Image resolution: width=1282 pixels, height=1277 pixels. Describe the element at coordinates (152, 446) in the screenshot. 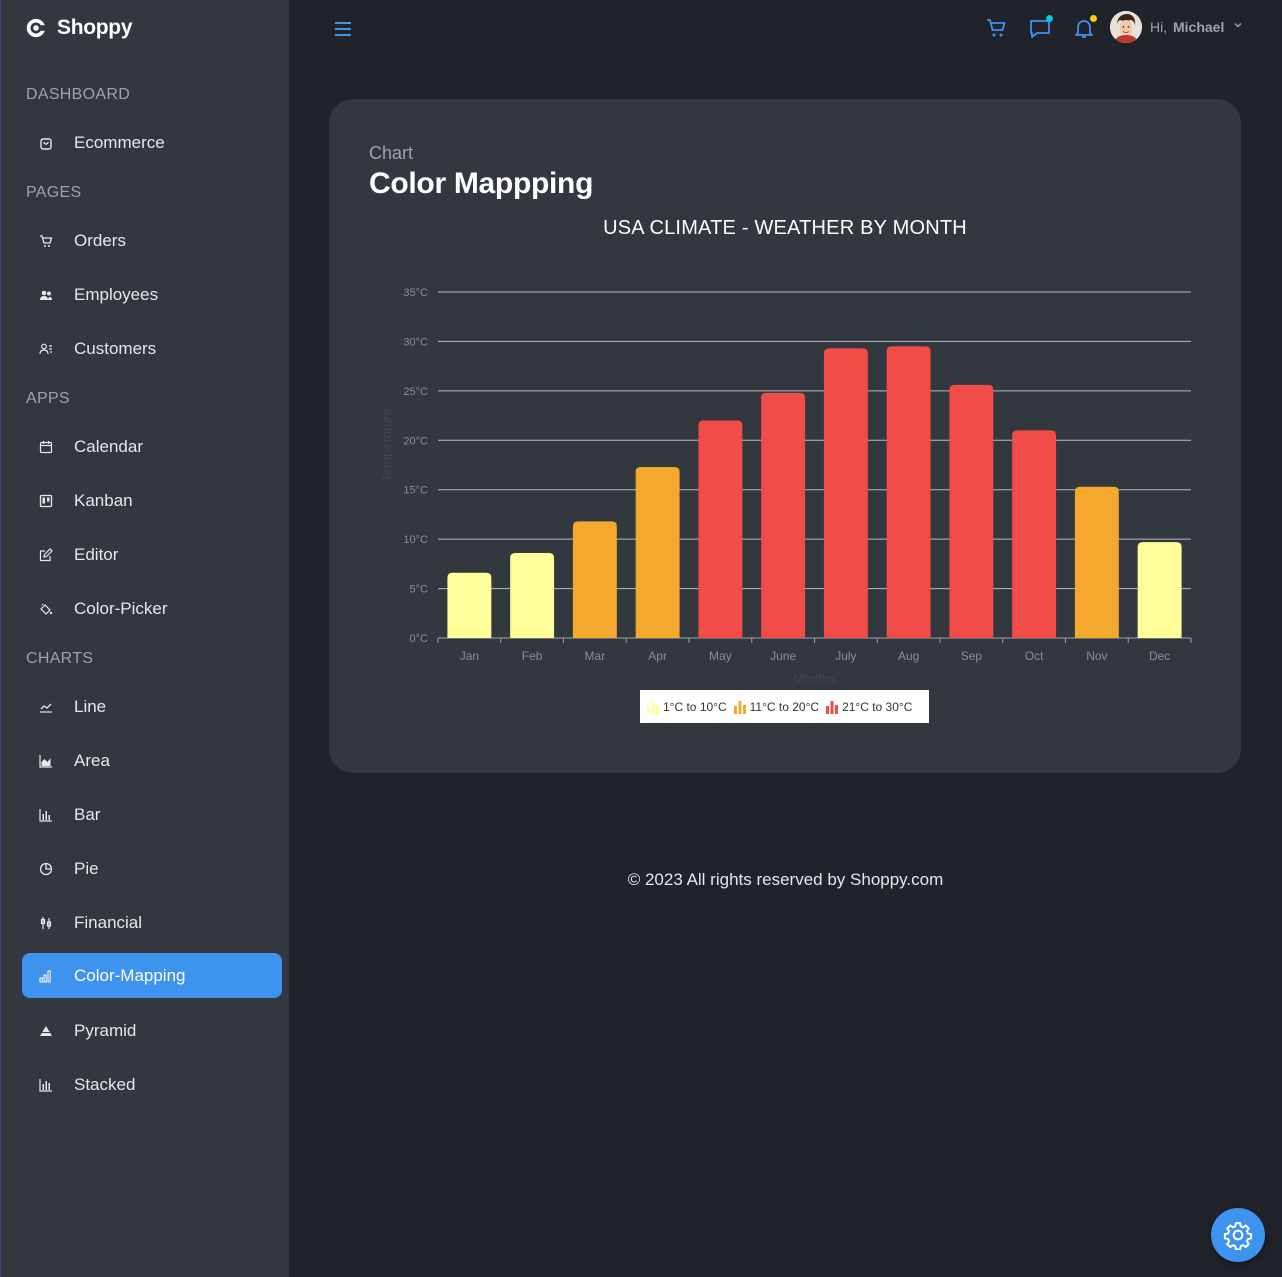

I see `sidebar-item-calendar: Calendar` at that location.